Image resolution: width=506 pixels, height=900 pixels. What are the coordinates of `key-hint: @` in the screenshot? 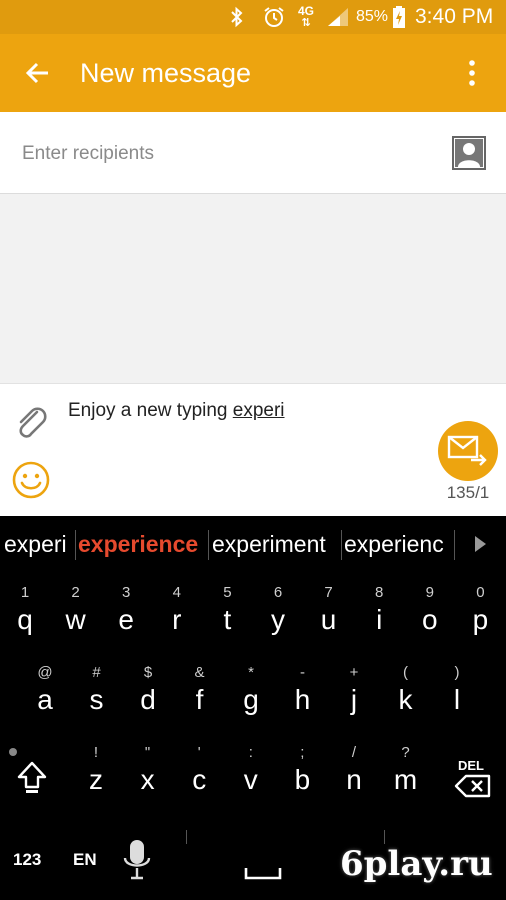 It's located at (45, 672).